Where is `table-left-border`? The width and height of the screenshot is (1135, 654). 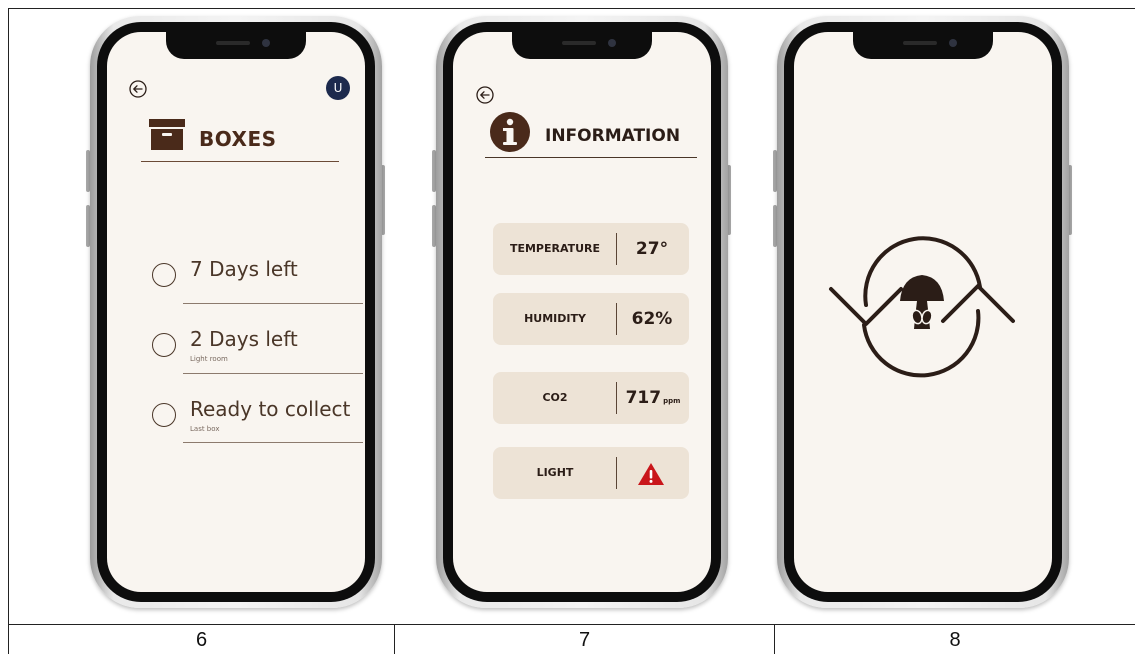
table-left-border is located at coordinates (8, 331).